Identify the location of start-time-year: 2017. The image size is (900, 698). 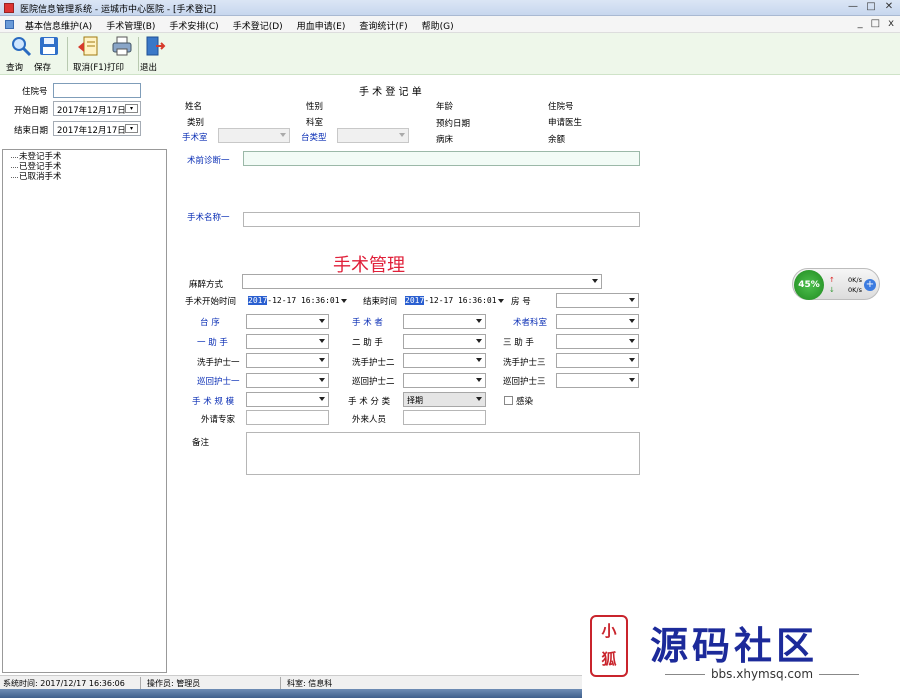
(258, 300).